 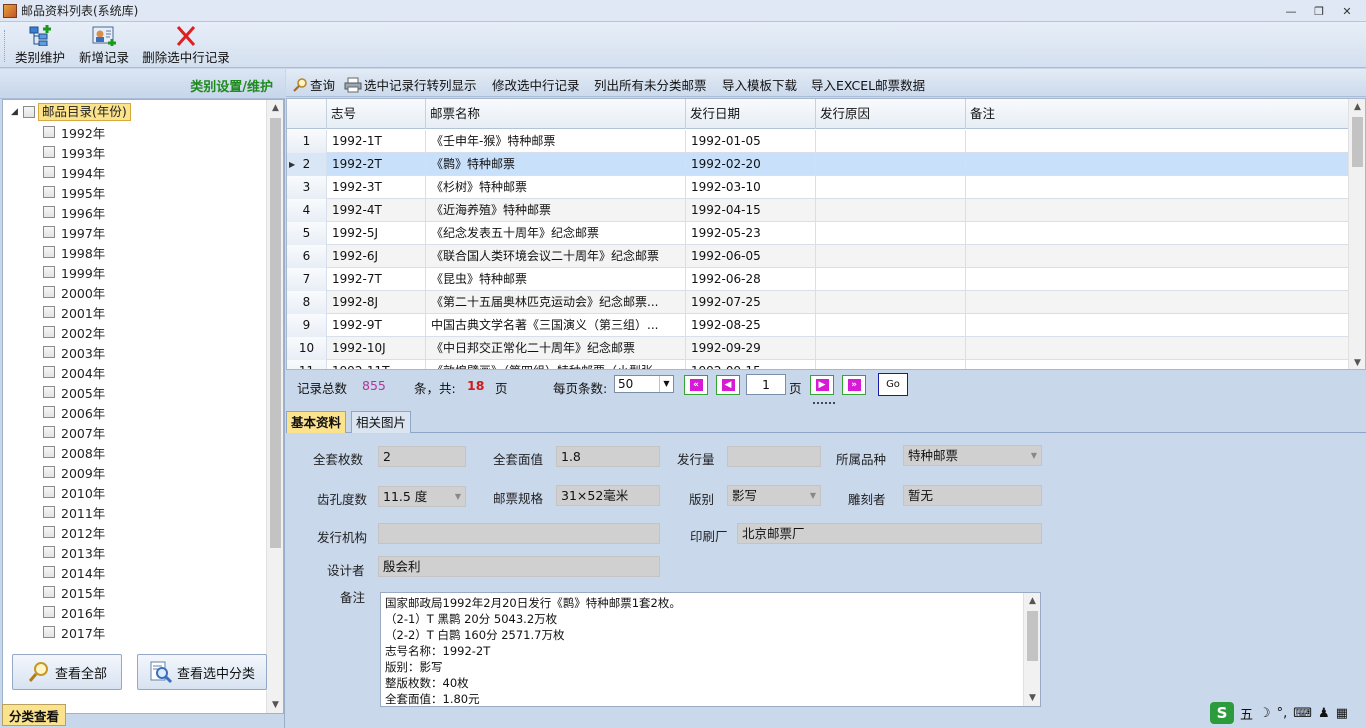 I want to click on cell-code: 1992-9T, so click(x=376, y=325).